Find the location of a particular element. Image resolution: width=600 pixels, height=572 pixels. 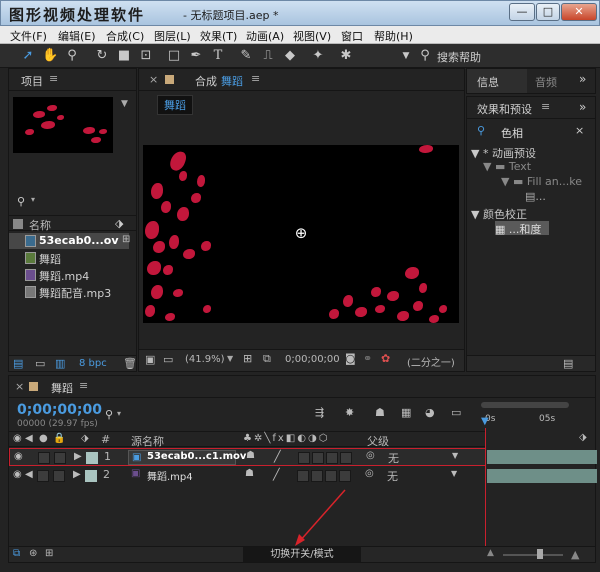

effects-search-input: 色相 is located at coordinates (512, 133).